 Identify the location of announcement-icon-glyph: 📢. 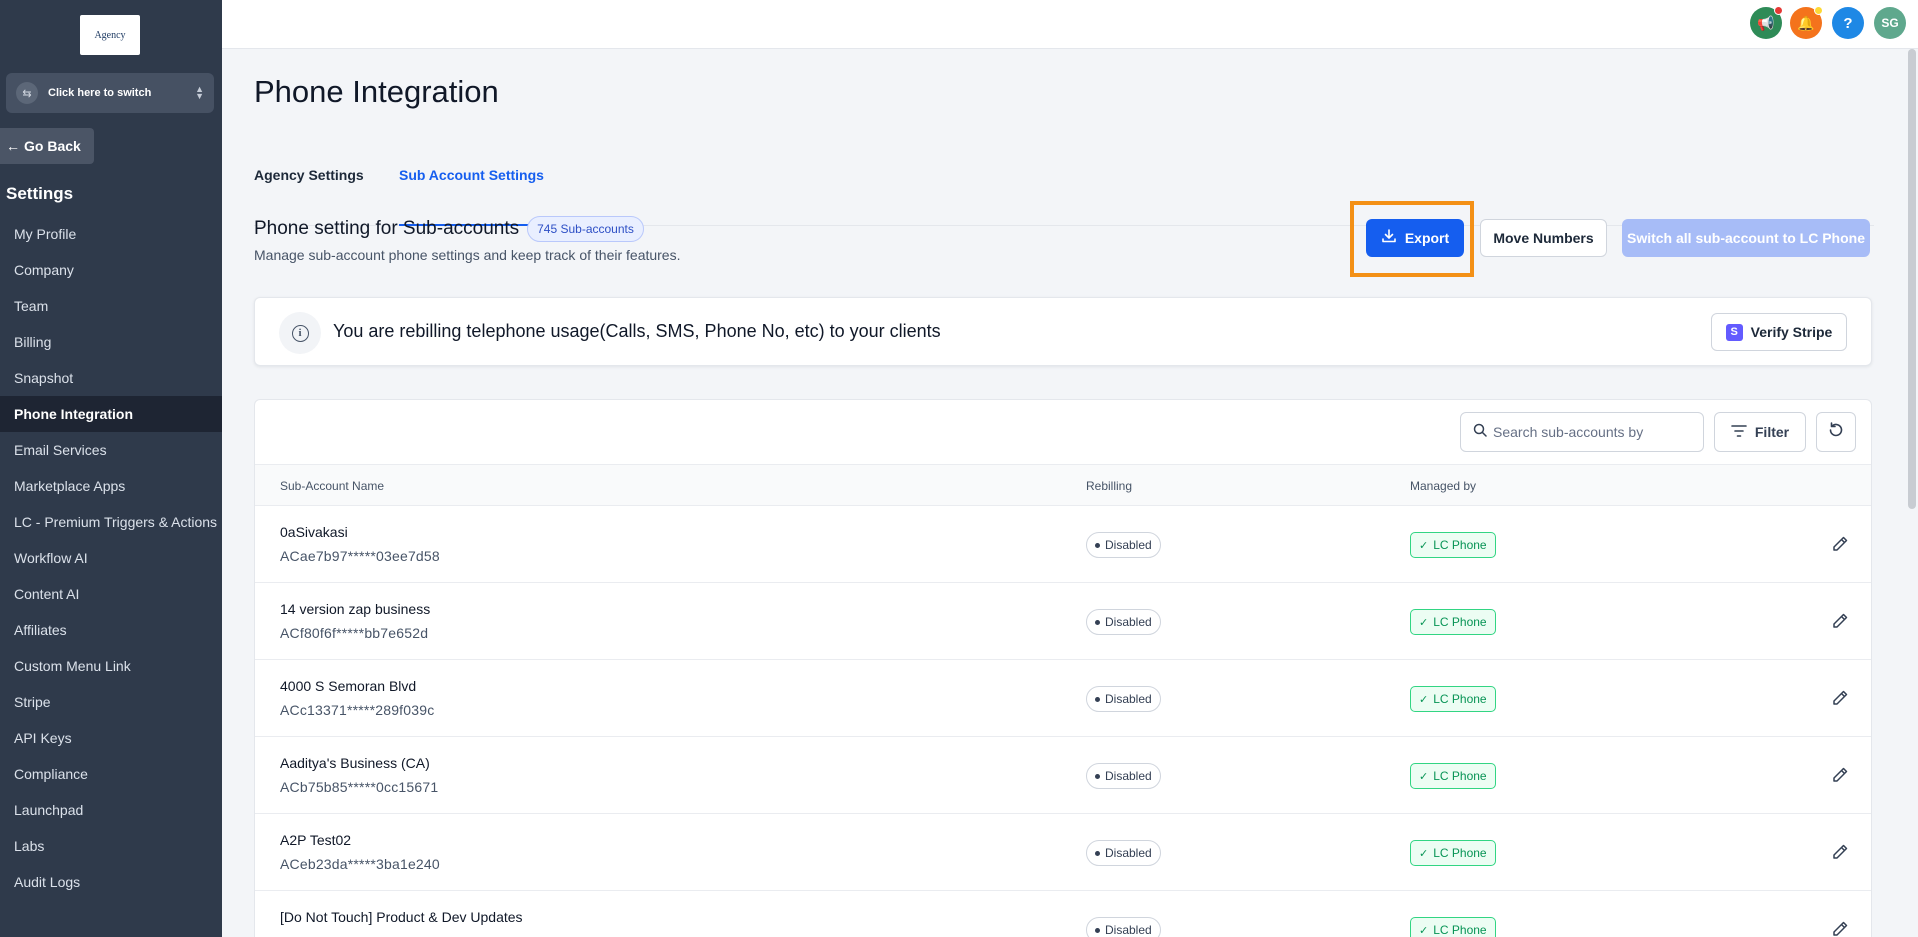
(1766, 22).